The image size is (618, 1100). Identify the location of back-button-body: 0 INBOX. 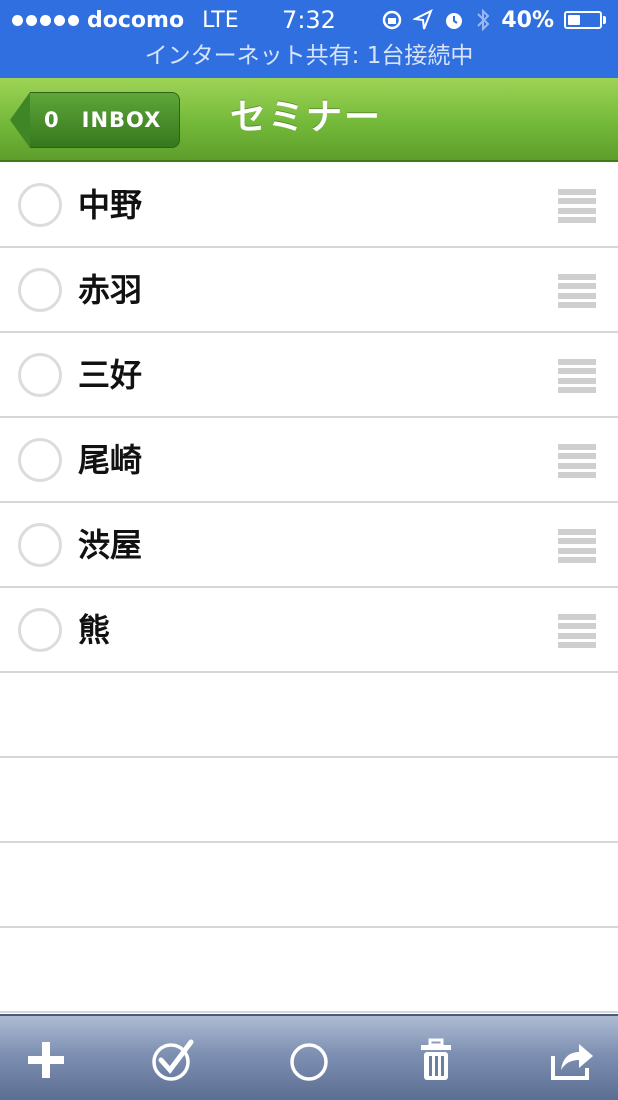
(105, 120).